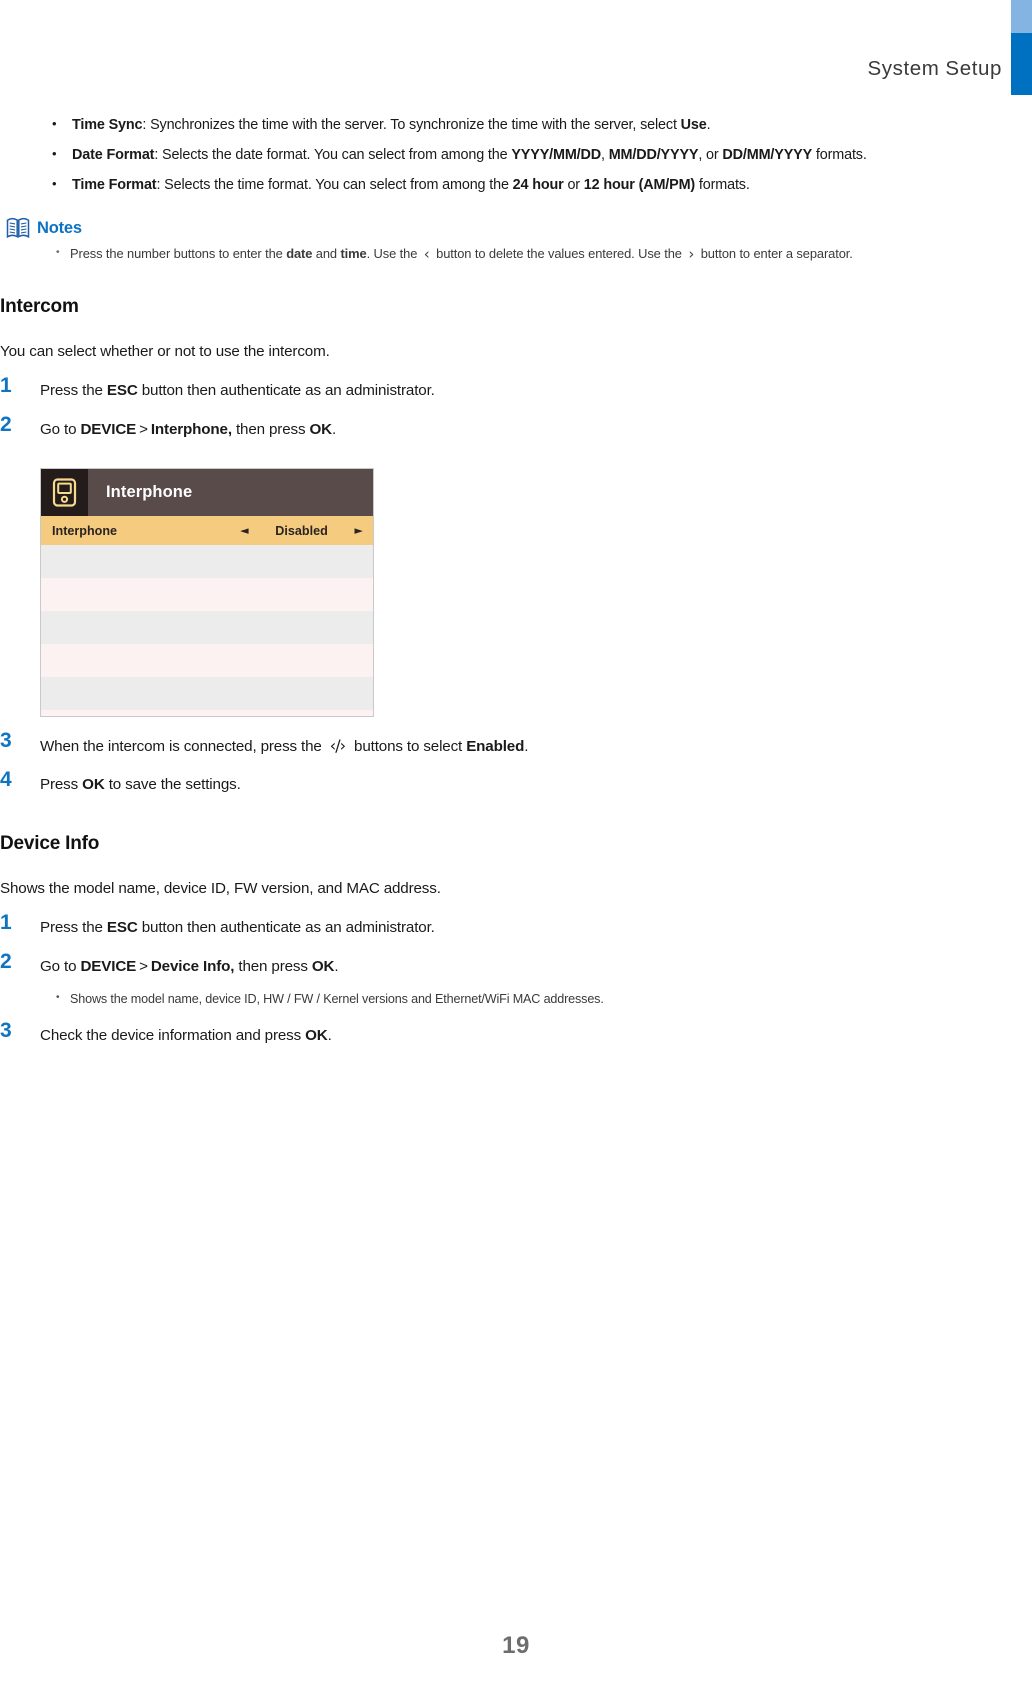  Describe the element at coordinates (85, 530) in the screenshot. I see `setting-row-label: Interphone` at that location.